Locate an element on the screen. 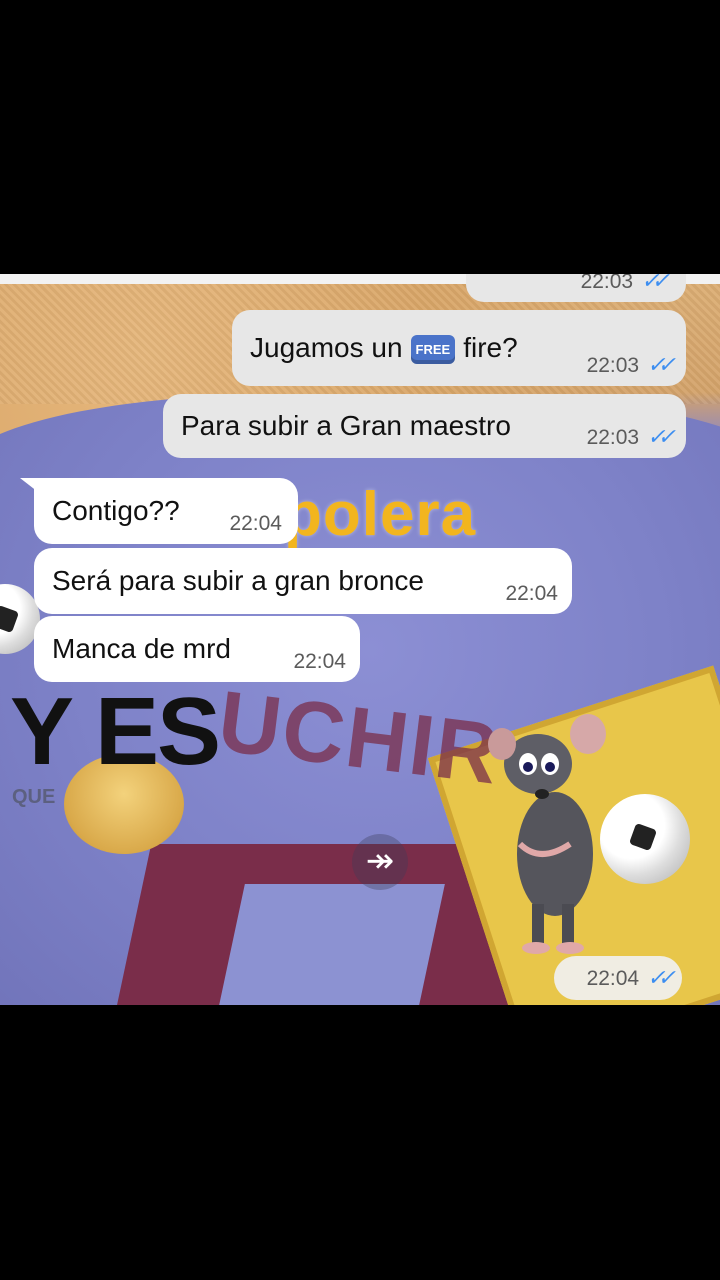 This screenshot has width=720, height=1280. overlay-yes-text: Y ES is located at coordinates (115, 731).